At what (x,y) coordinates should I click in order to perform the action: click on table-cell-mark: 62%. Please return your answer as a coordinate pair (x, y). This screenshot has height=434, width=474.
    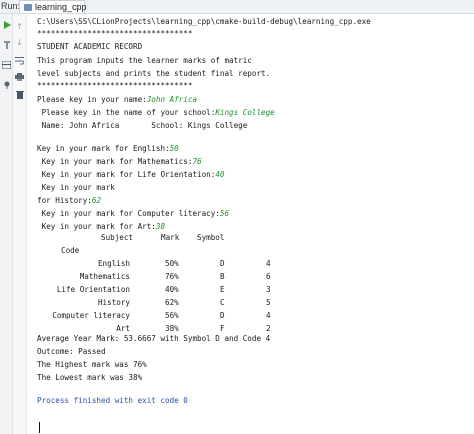
    Looking at the image, I should click on (172, 302).